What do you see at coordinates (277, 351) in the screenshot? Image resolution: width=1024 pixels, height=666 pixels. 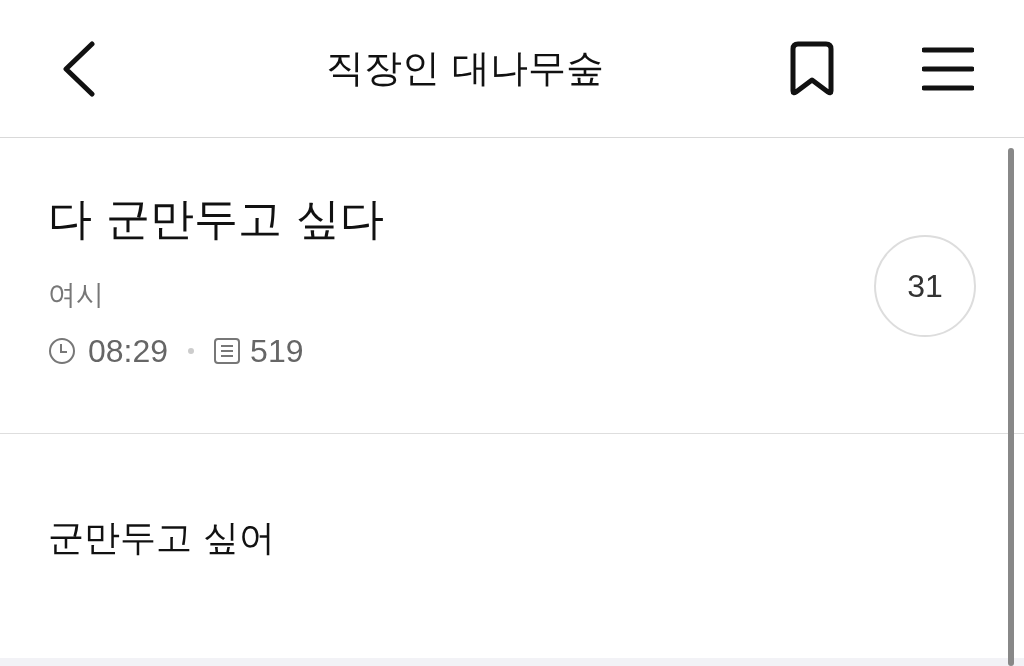 I see `view-count: 519` at bounding box center [277, 351].